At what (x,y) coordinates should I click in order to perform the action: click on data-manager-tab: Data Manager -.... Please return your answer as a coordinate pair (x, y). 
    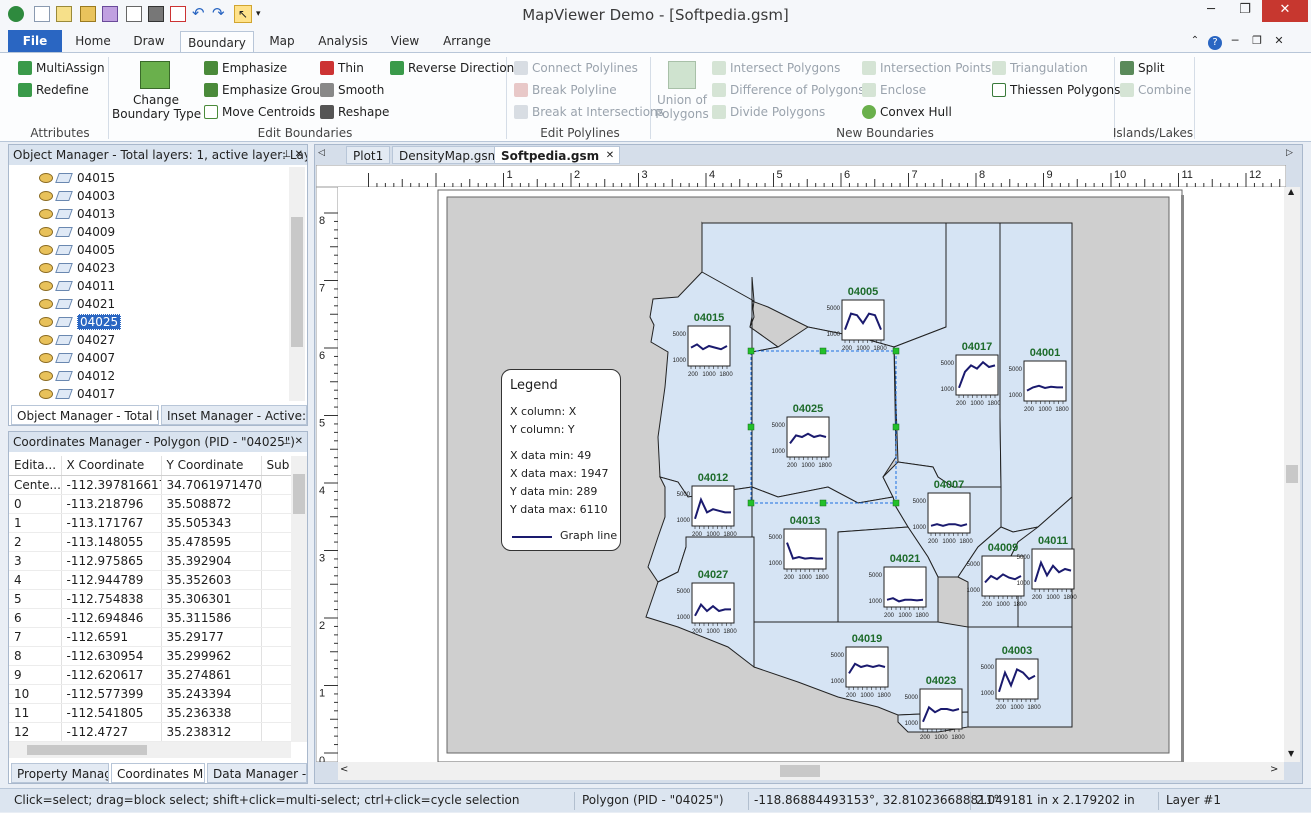
    Looking at the image, I should click on (257, 773).